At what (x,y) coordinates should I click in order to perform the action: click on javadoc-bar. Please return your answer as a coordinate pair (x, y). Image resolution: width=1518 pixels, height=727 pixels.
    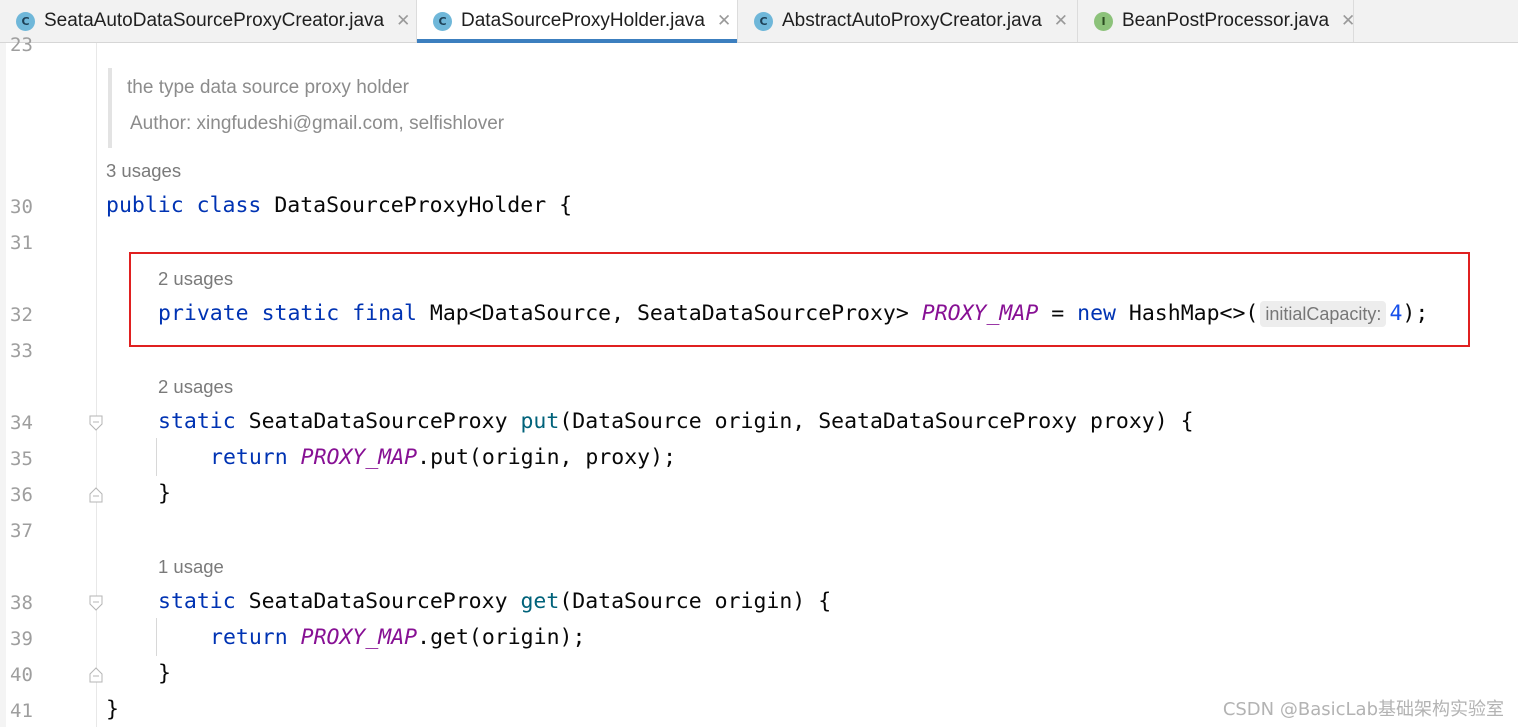
    Looking at the image, I should click on (110, 108).